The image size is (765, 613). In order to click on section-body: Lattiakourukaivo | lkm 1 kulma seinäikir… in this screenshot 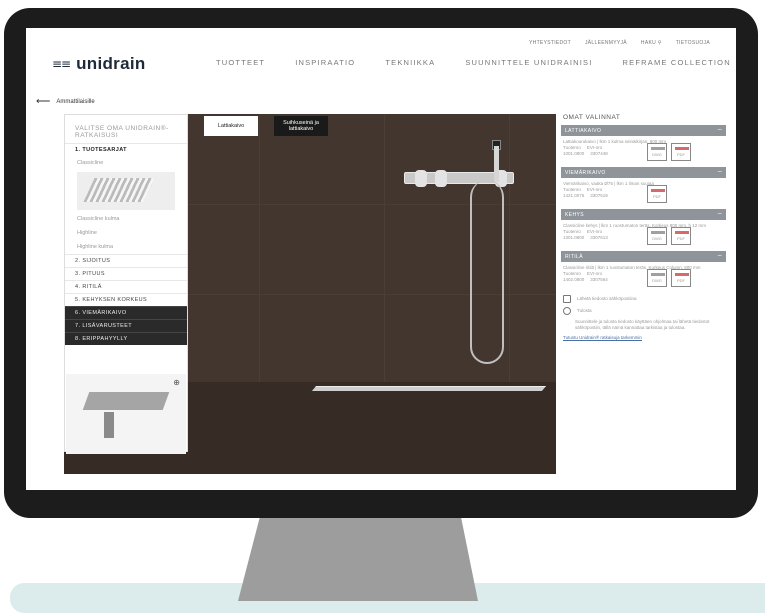, I will do `click(643, 151)`.